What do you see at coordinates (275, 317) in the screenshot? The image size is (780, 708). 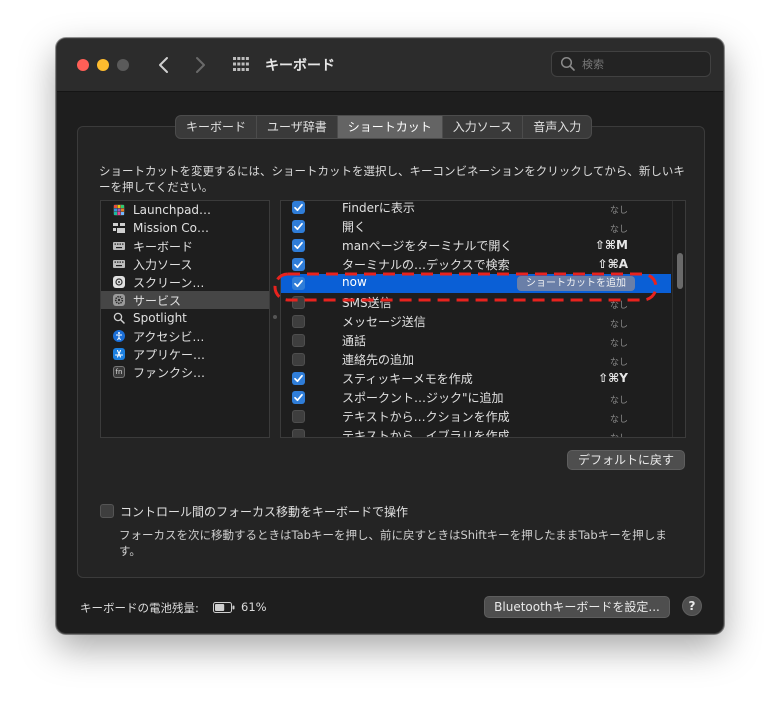 I see `split-view-divider` at bounding box center [275, 317].